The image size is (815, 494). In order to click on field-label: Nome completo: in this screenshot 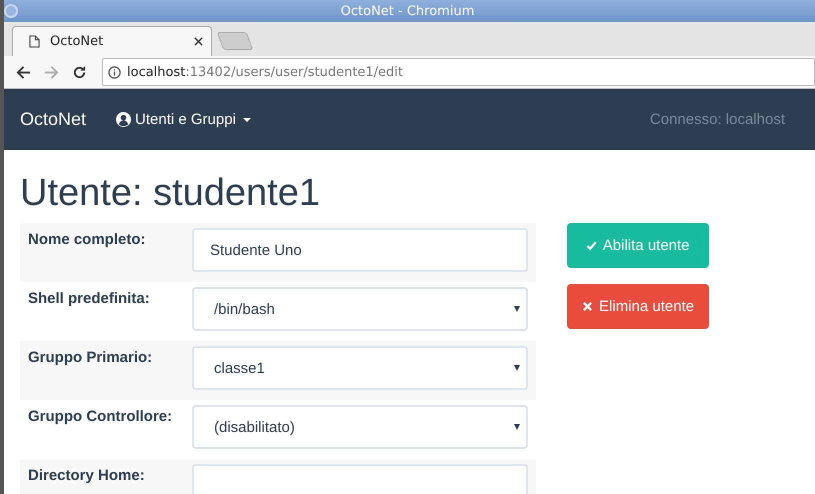, I will do `click(87, 239)`.